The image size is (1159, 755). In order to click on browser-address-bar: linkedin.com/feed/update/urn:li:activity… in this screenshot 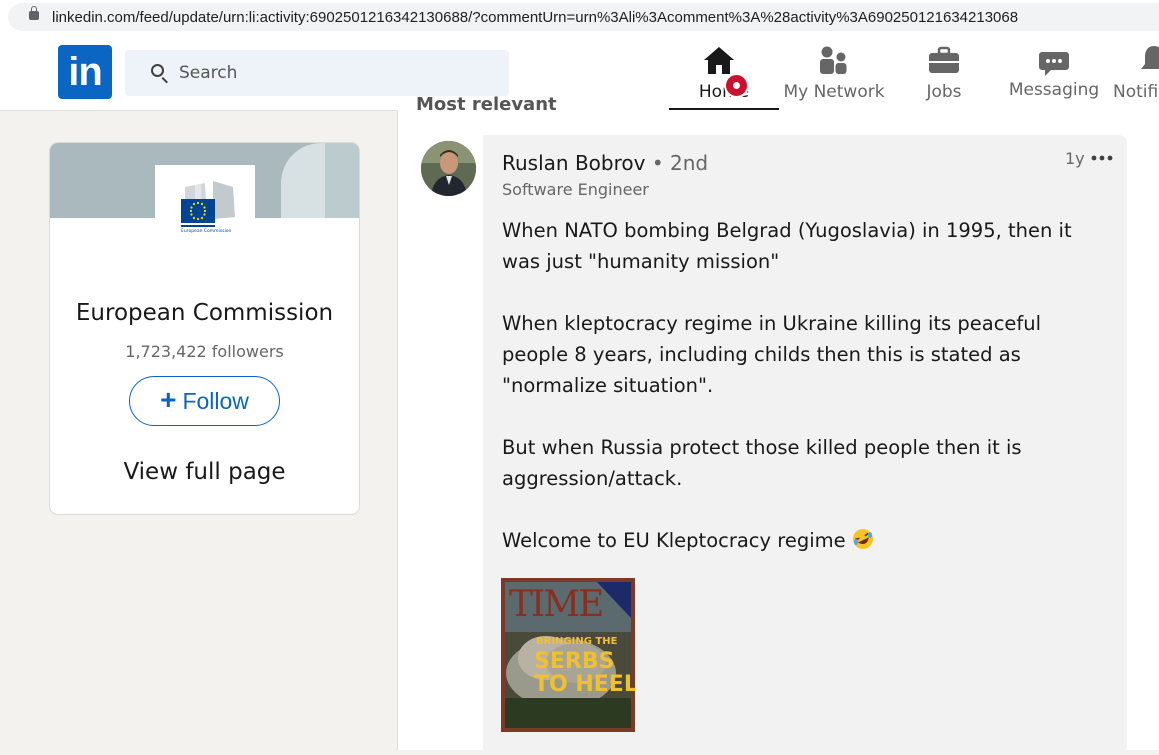, I will do `click(579, 17)`.